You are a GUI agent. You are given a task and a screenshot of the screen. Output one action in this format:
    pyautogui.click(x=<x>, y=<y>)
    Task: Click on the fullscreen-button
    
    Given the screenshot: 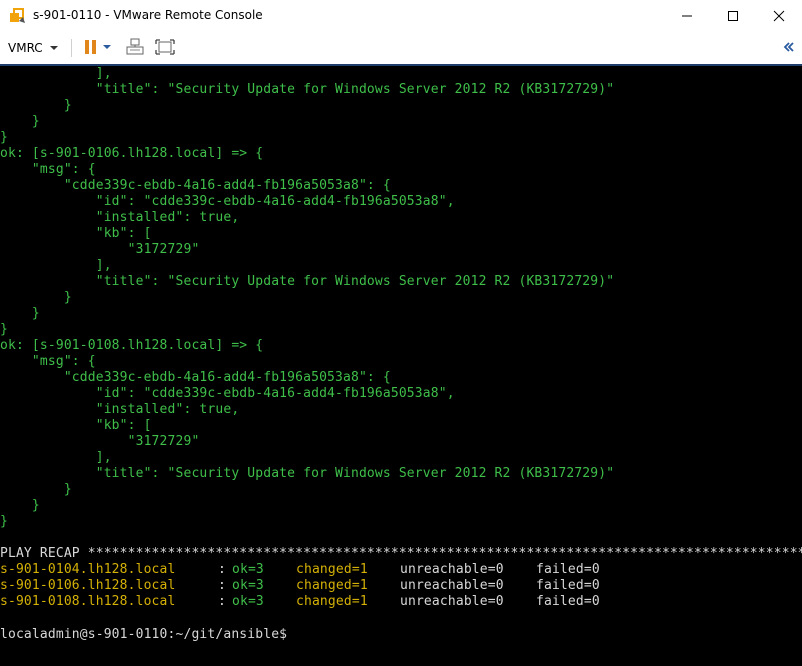 What is the action you would take?
    pyautogui.click(x=165, y=47)
    